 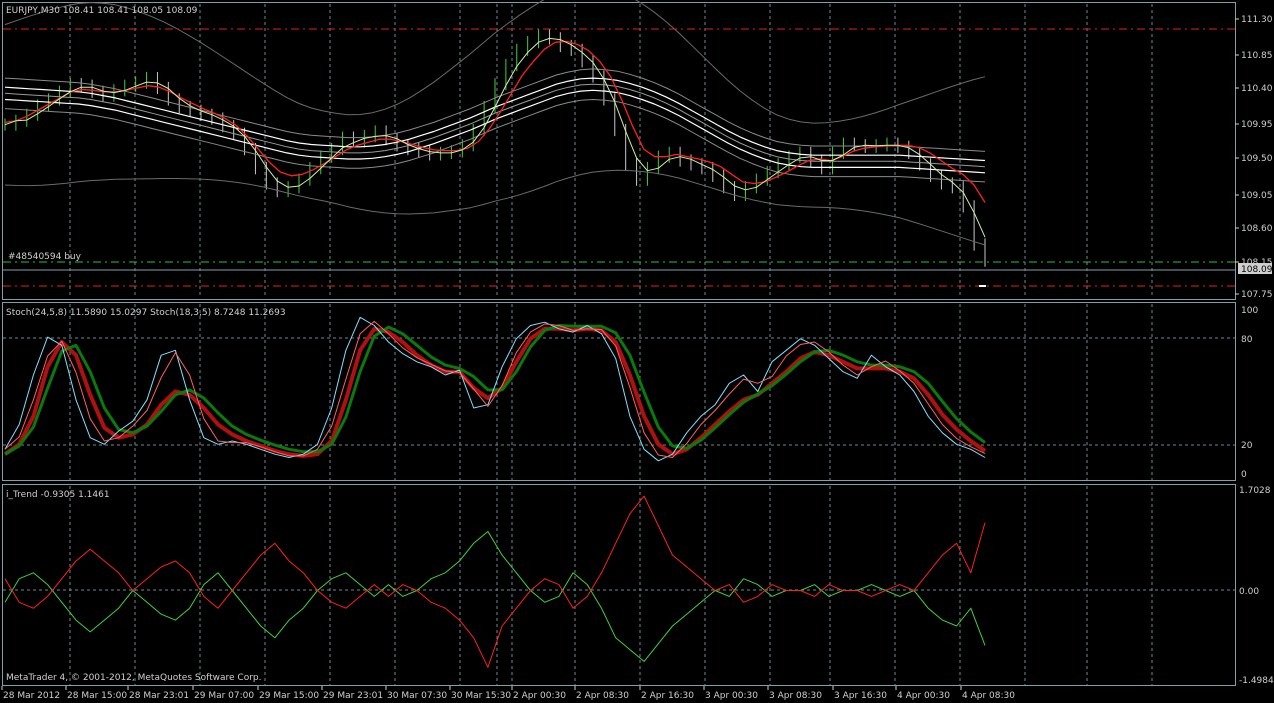 What do you see at coordinates (1255, 491) in the screenshot?
I see `trend-tick-label: 1.7028` at bounding box center [1255, 491].